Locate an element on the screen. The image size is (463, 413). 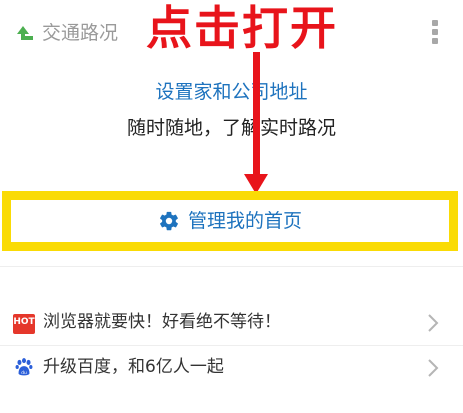
annotation-arrow-shaft is located at coordinates (256, 115).